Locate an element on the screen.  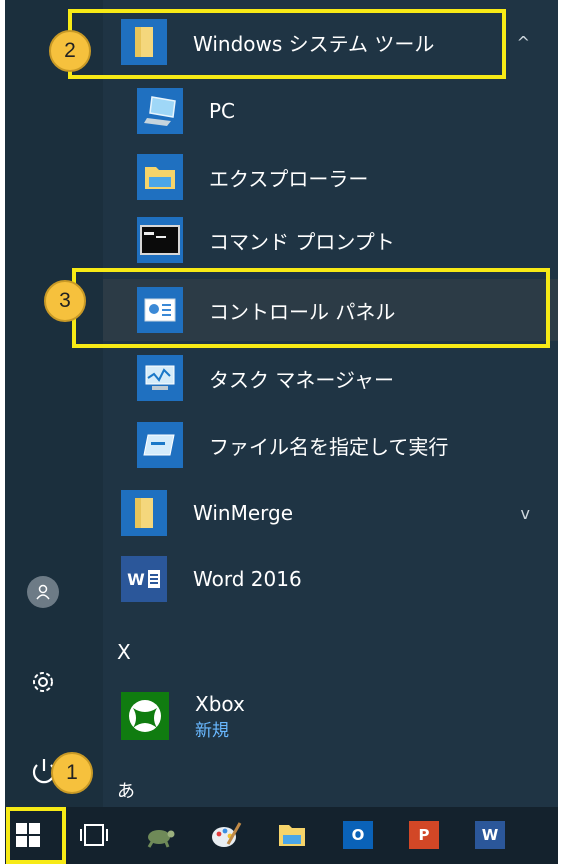
group-winmerge: WinMerge v is located at coordinates (330, 513).